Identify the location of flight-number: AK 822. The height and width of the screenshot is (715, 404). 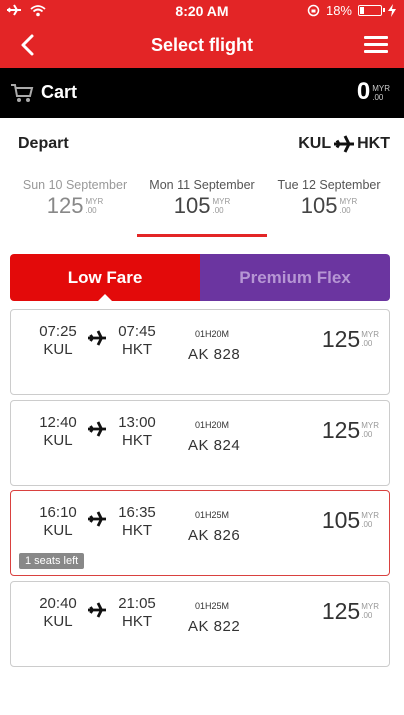
(214, 626).